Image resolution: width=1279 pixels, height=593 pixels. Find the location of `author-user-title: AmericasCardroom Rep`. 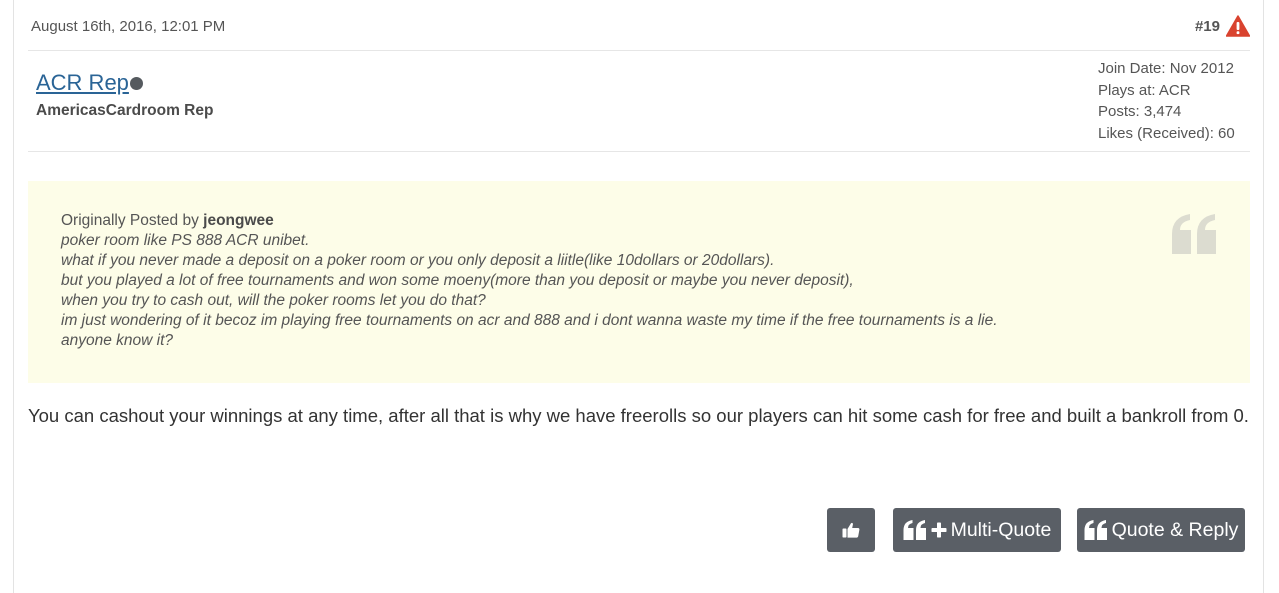

author-user-title: AmericasCardroom Rep is located at coordinates (125, 110).